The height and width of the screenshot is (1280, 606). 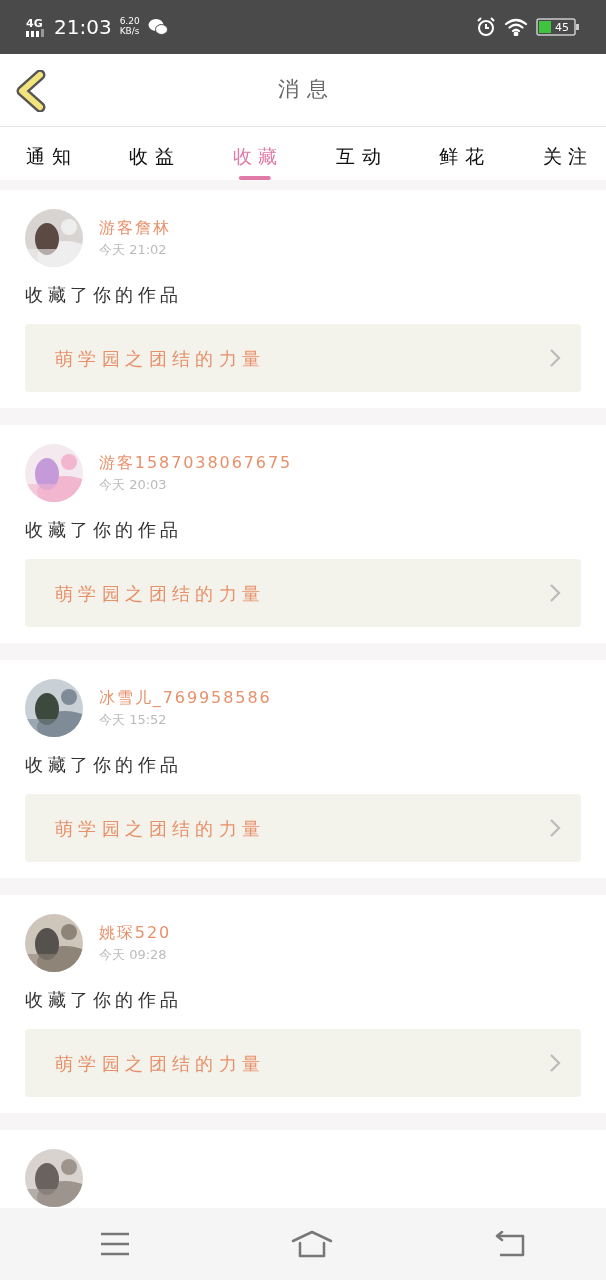 I want to click on menu-button, so click(x=115, y=1244).